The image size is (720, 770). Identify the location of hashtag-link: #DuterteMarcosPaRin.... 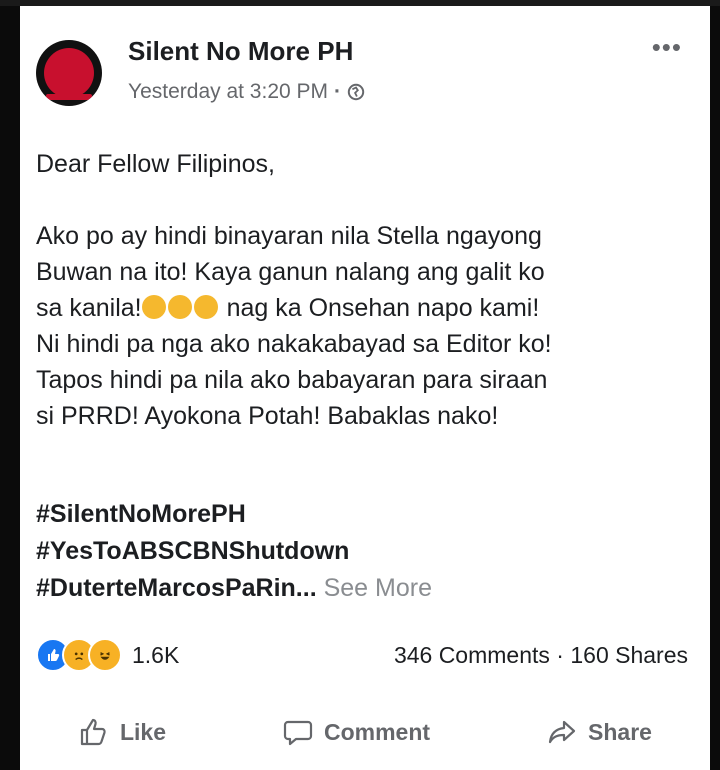
(176, 588).